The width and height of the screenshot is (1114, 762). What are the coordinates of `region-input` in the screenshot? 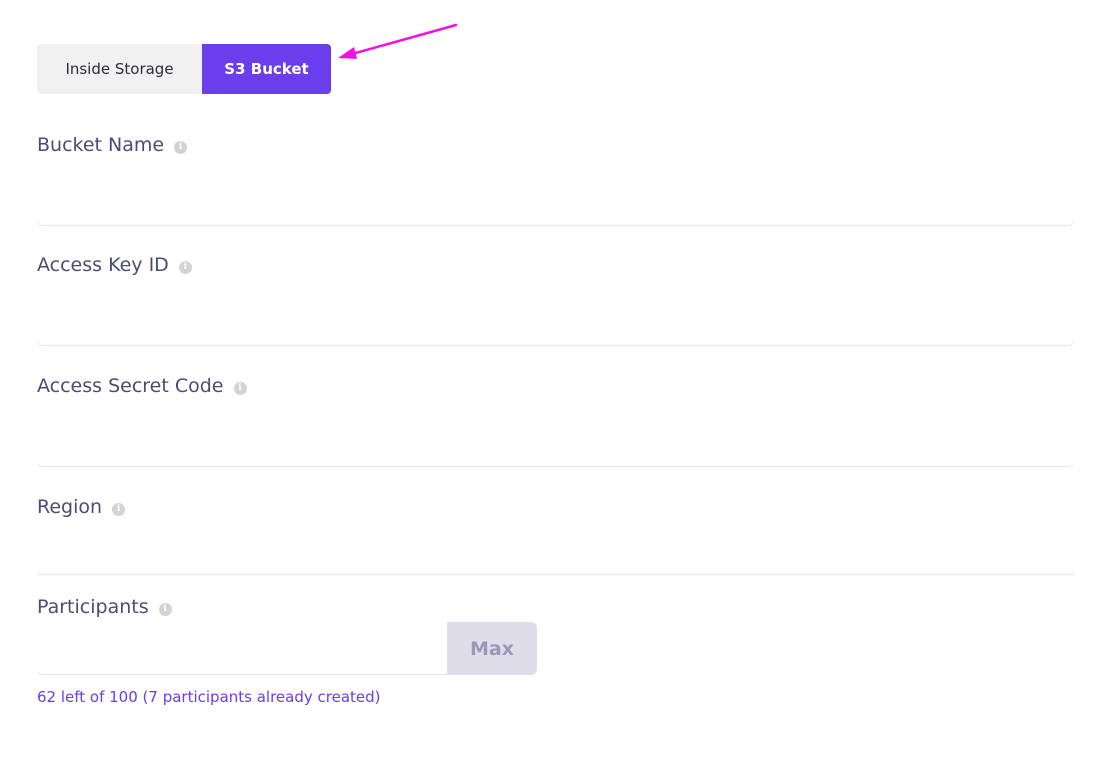 It's located at (555, 566).